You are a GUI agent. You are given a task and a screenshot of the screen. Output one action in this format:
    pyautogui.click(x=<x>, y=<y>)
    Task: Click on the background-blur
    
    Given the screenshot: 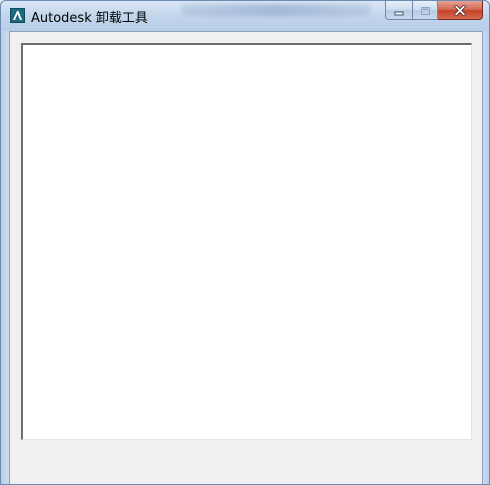 What is the action you would take?
    pyautogui.click(x=276, y=10)
    